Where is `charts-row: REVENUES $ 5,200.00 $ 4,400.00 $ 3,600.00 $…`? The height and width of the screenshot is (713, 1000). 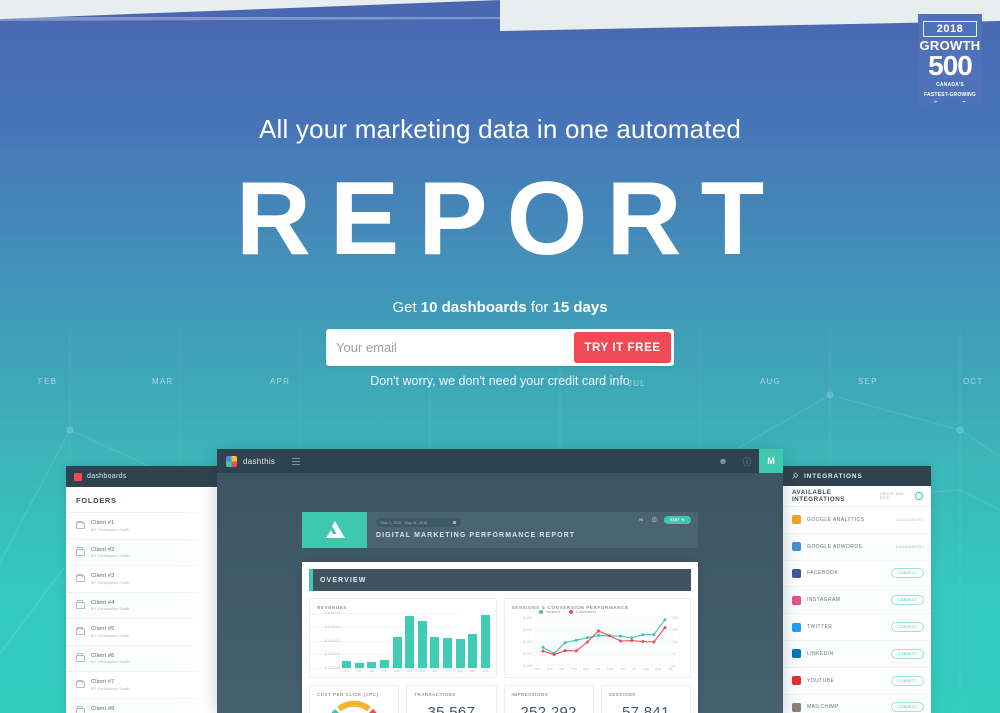 charts-row: REVENUES $ 5,200.00 $ 4,400.00 $ 3,600.00 $… is located at coordinates (500, 638).